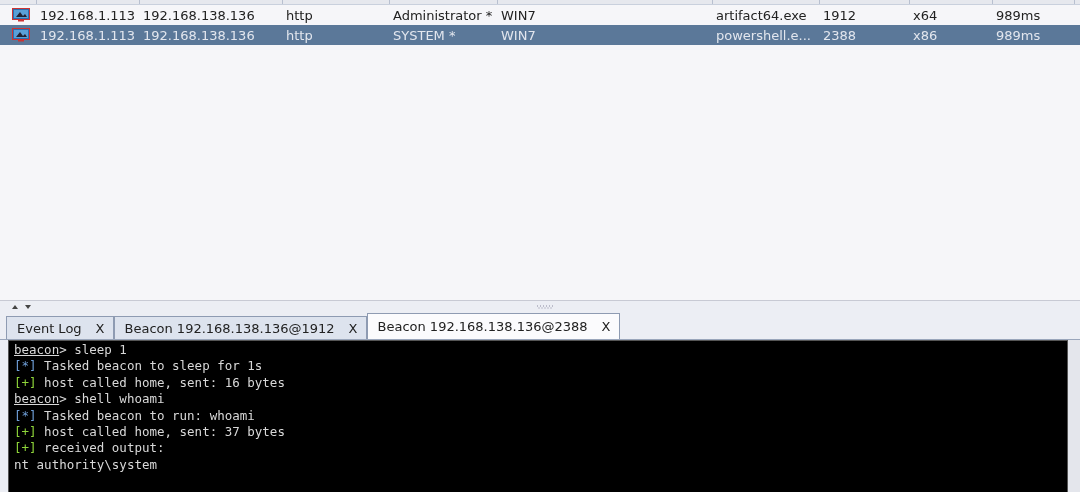 The height and width of the screenshot is (492, 1080). What do you see at coordinates (90, 399) in the screenshot?
I see `console-line: beacon> shell whoami` at bounding box center [90, 399].